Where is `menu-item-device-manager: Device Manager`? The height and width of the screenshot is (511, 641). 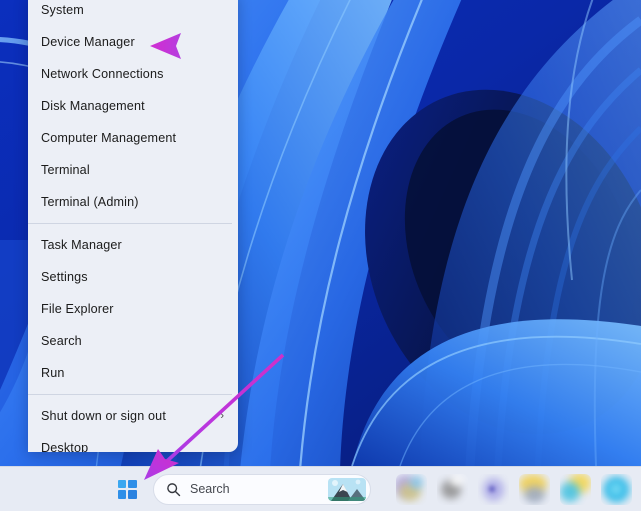 menu-item-device-manager: Device Manager is located at coordinates (133, 42).